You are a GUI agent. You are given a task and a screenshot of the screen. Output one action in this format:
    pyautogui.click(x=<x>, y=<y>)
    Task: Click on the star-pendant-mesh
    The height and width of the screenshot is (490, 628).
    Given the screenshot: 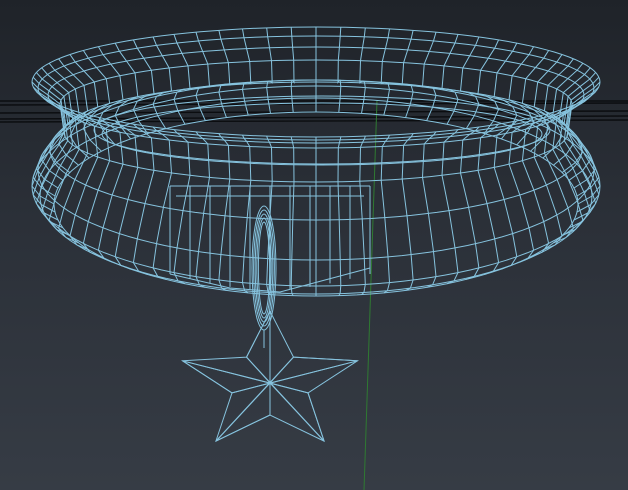 What is the action you would take?
    pyautogui.click(x=270, y=376)
    